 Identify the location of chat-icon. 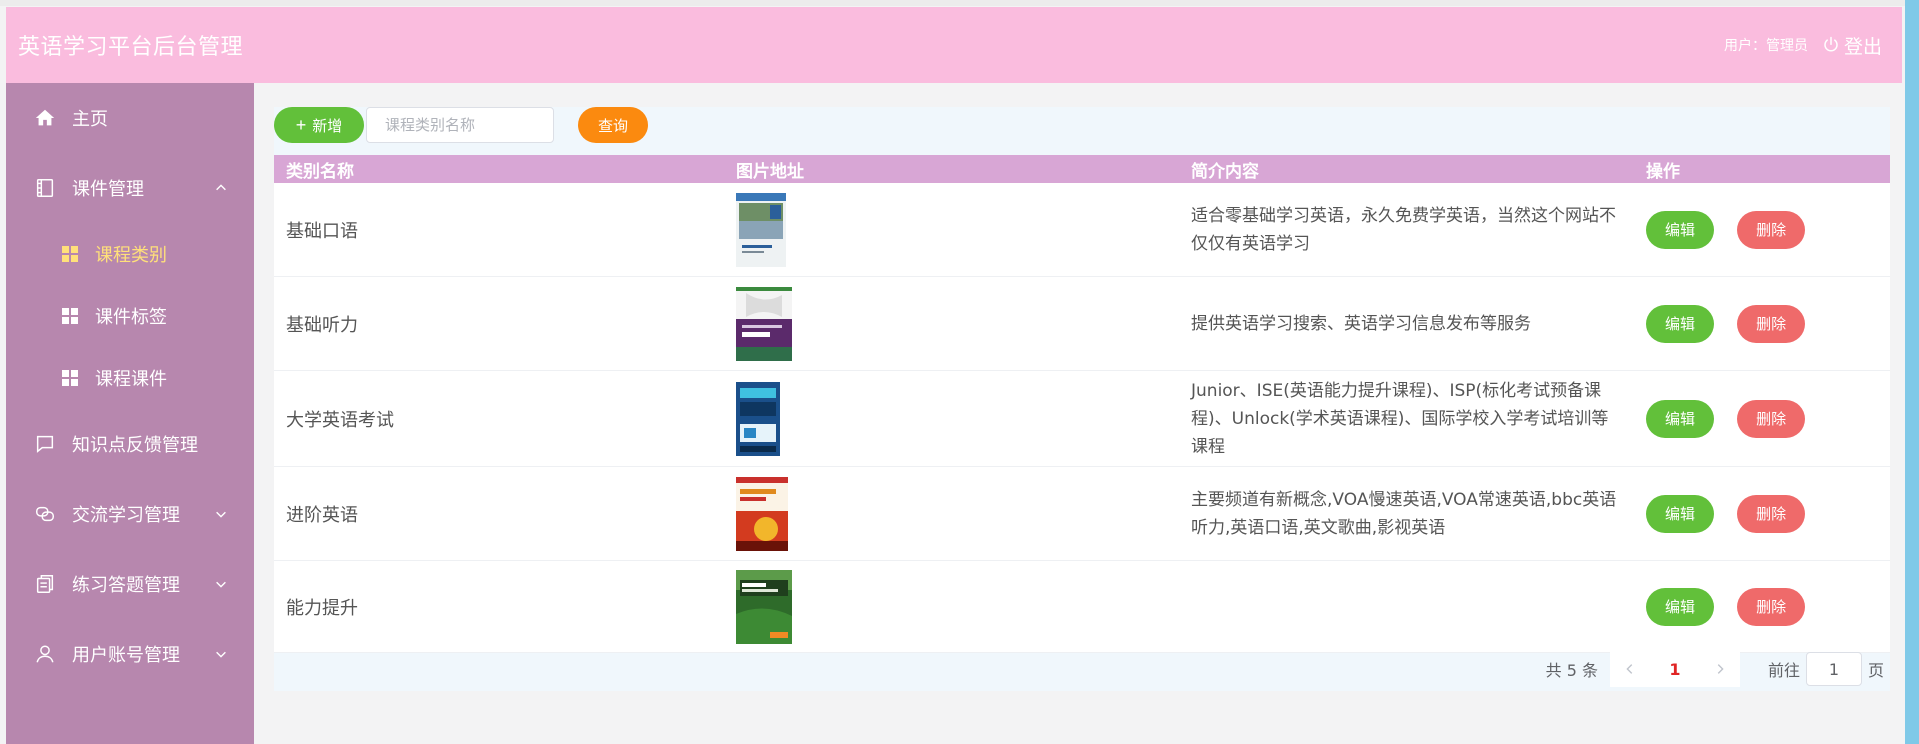
(45, 444).